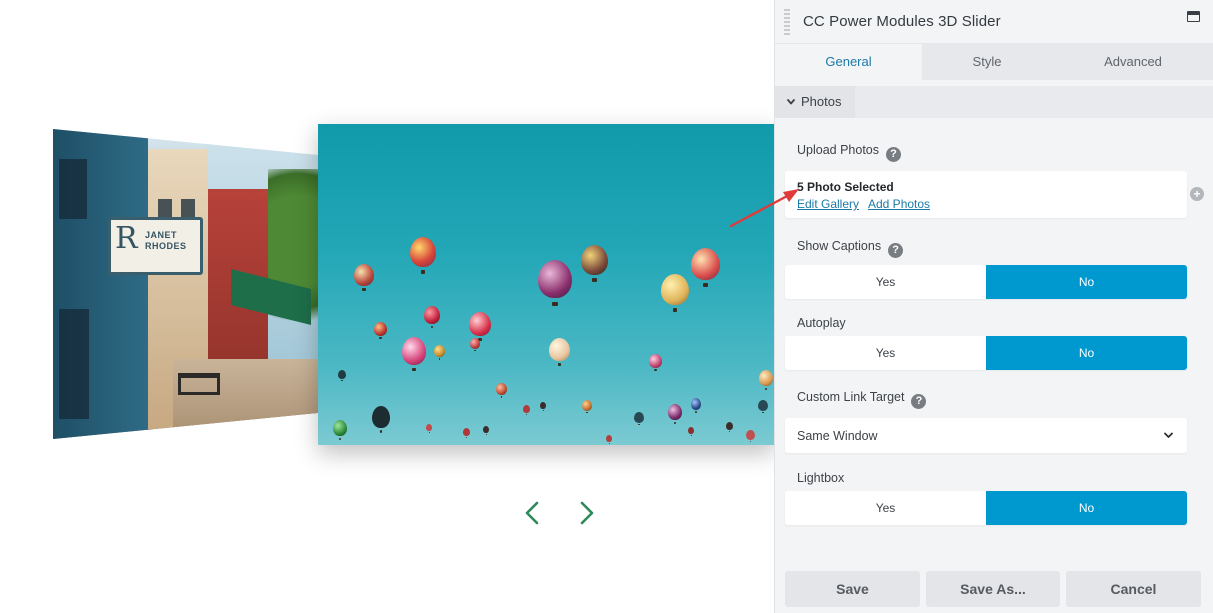  I want to click on lightbox-toggle: Yes No, so click(986, 508).